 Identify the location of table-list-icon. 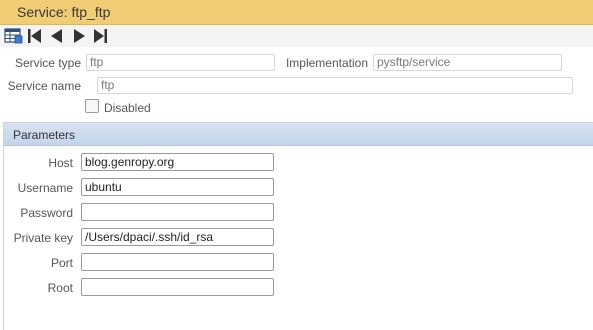
(13, 36).